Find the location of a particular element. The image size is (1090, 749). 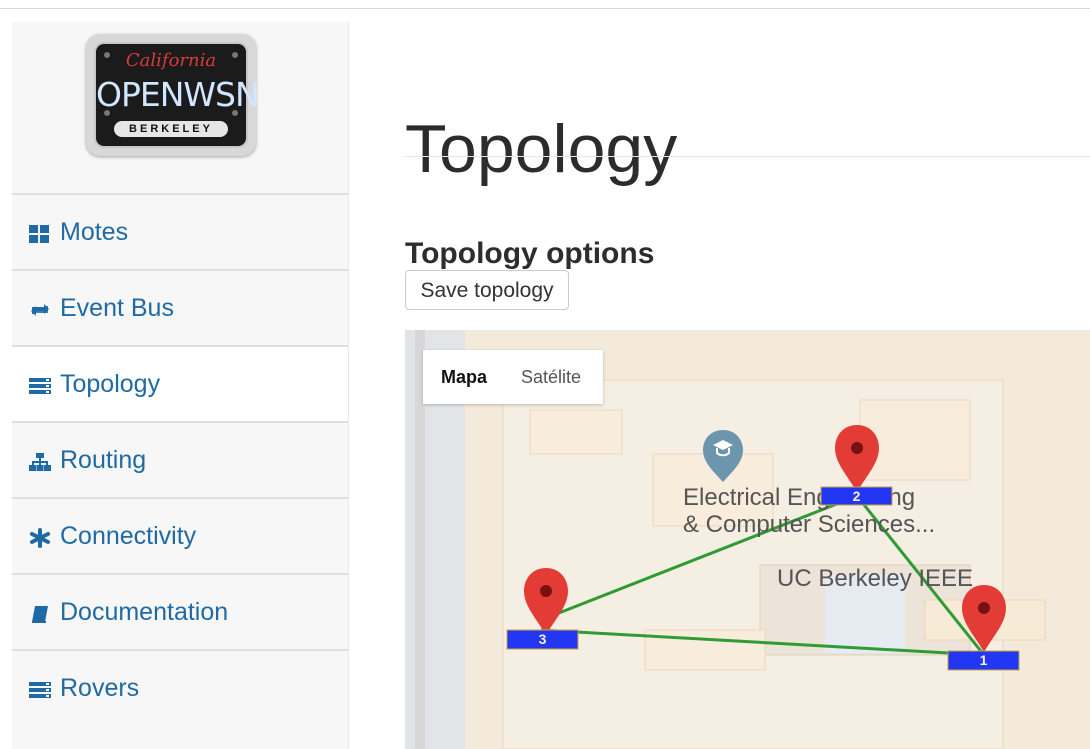

sidebar-item-connectivity: Connectivity is located at coordinates (180, 535).